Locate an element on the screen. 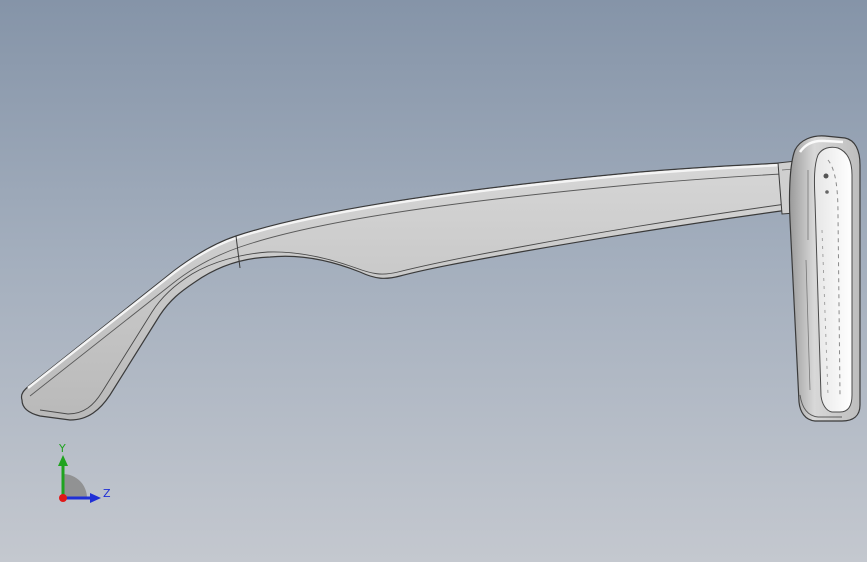 Image resolution: width=867 pixels, height=562 pixels. front-rim is located at coordinates (824, 278).